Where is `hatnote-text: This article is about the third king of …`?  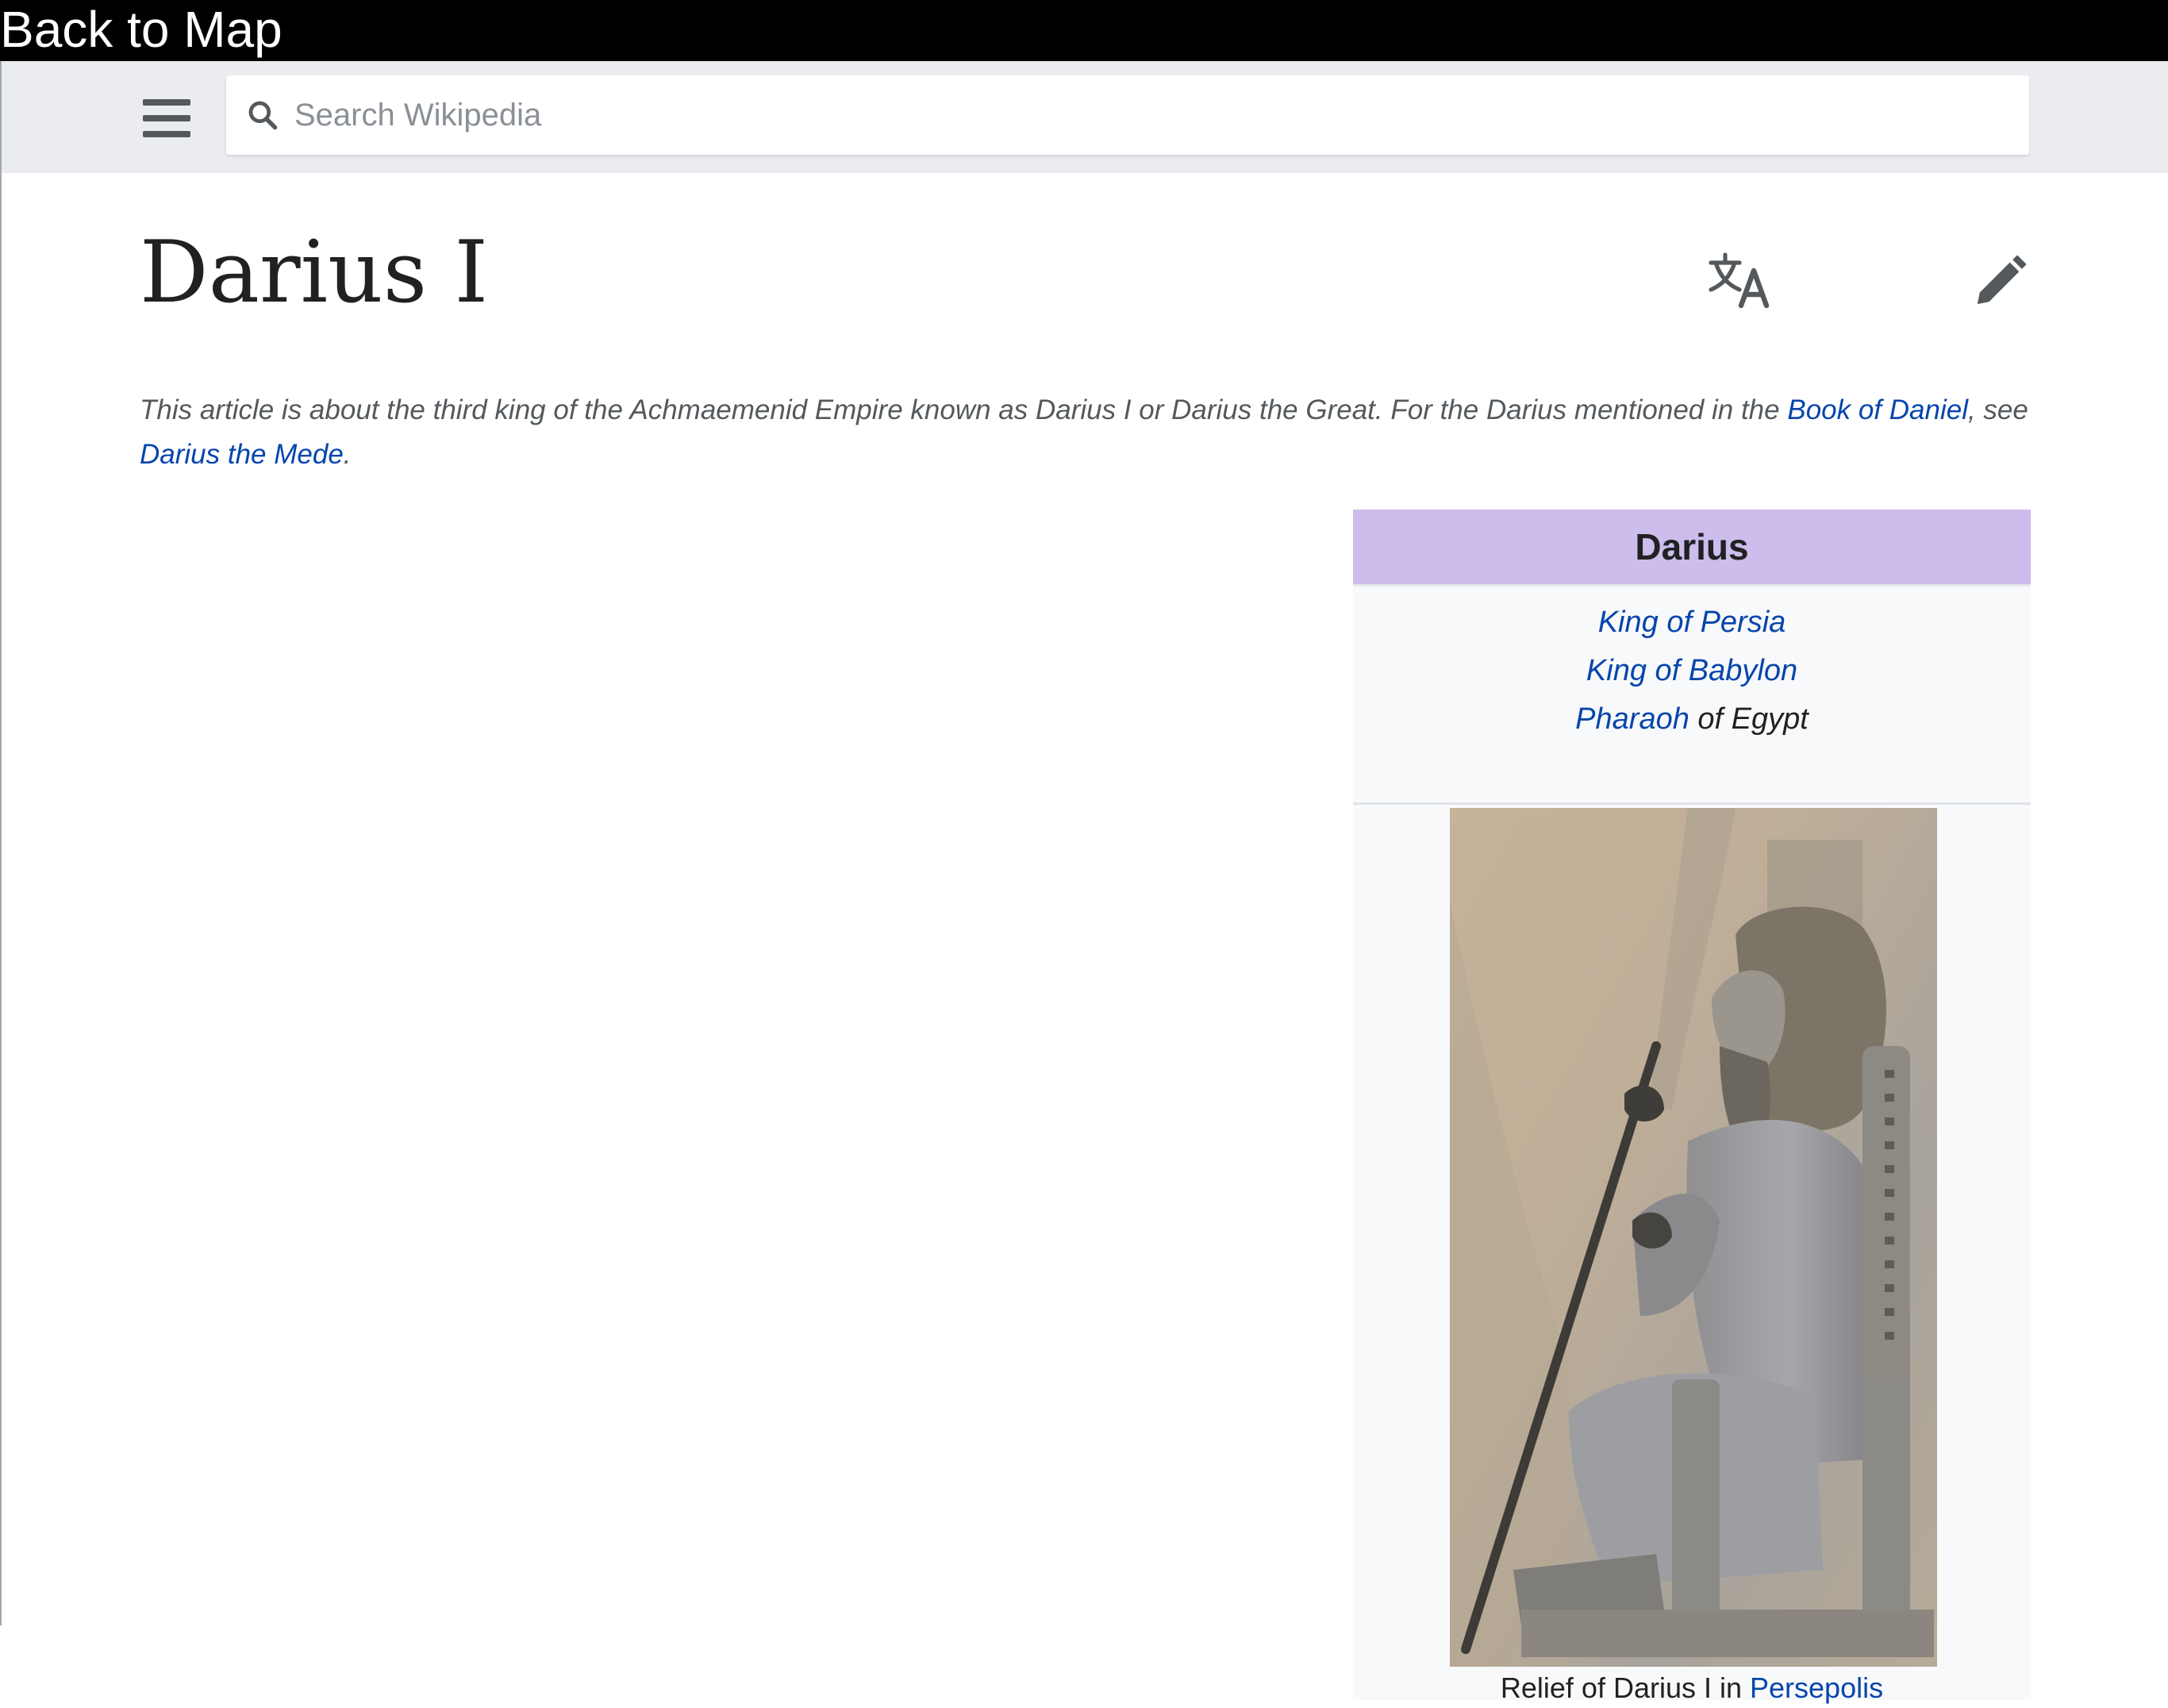 hatnote-text: This article is about the third king of … is located at coordinates (964, 409).